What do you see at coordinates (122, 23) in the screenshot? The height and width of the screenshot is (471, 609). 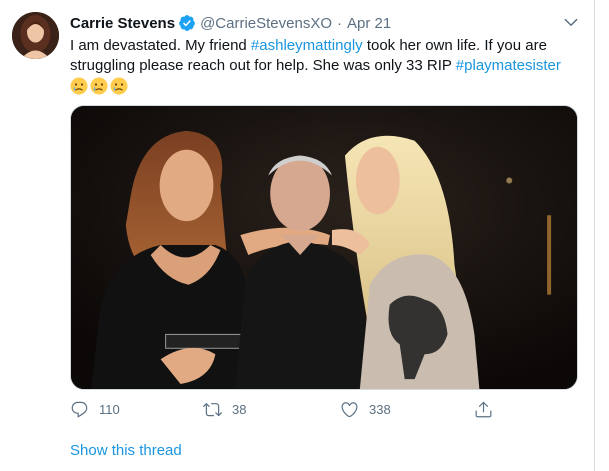 I see `author-name: Carrie Stevens` at bounding box center [122, 23].